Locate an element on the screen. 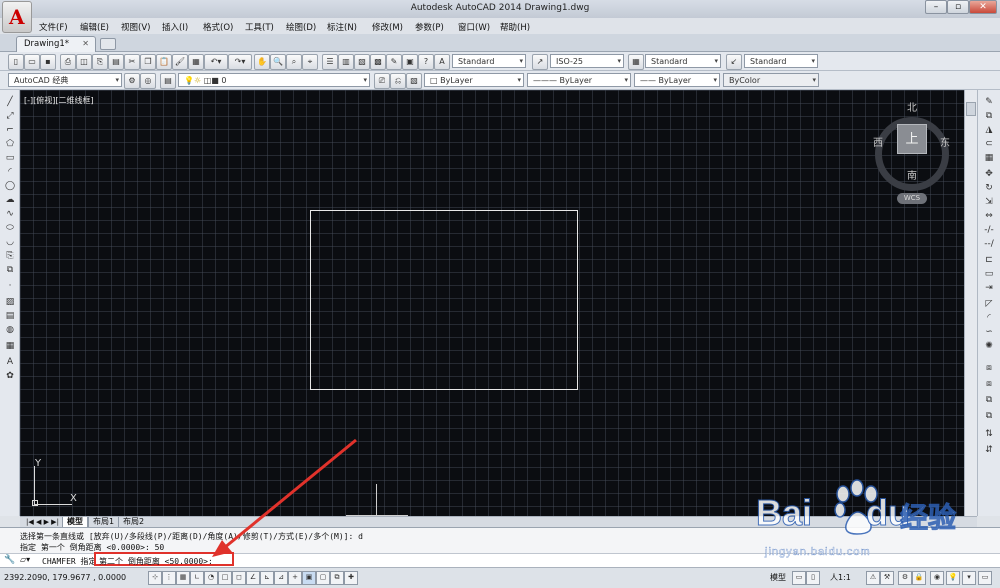 The height and width of the screenshot is (588, 1000). command-prompt: 第二个 倒角距离 <50.0000>: is located at coordinates (156, 561).